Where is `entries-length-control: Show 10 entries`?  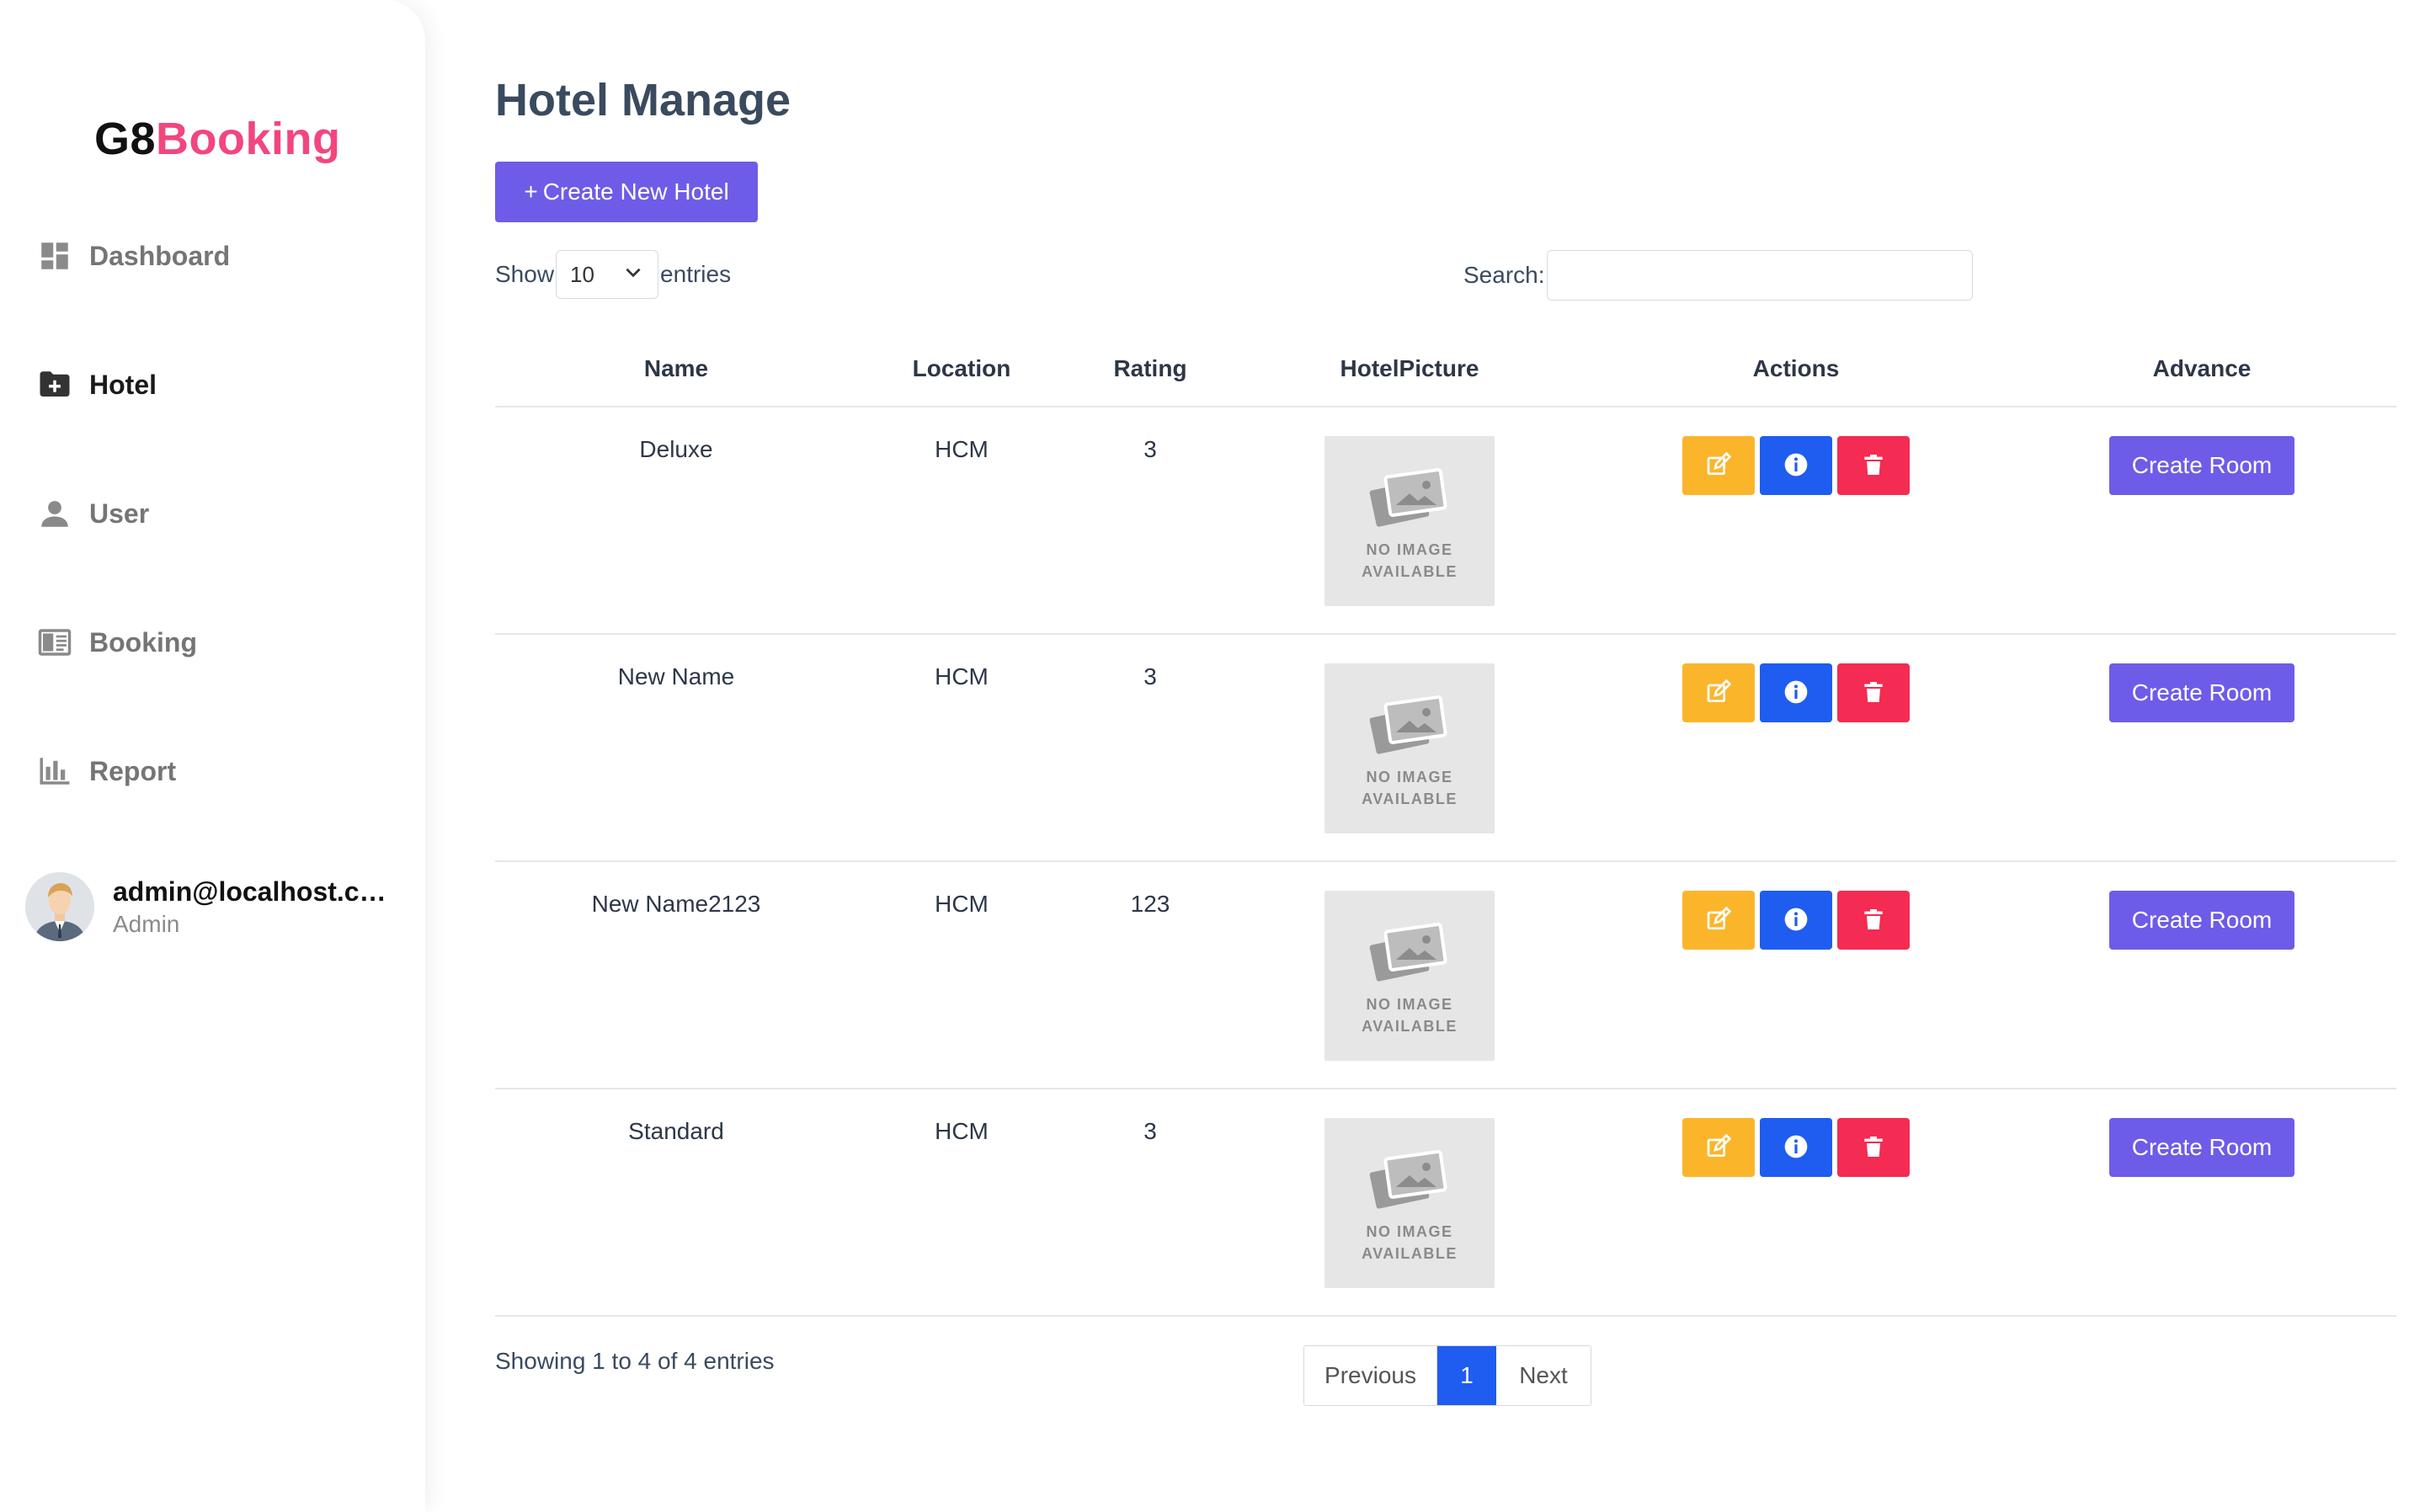 entries-length-control: Show 10 entries is located at coordinates (613, 275).